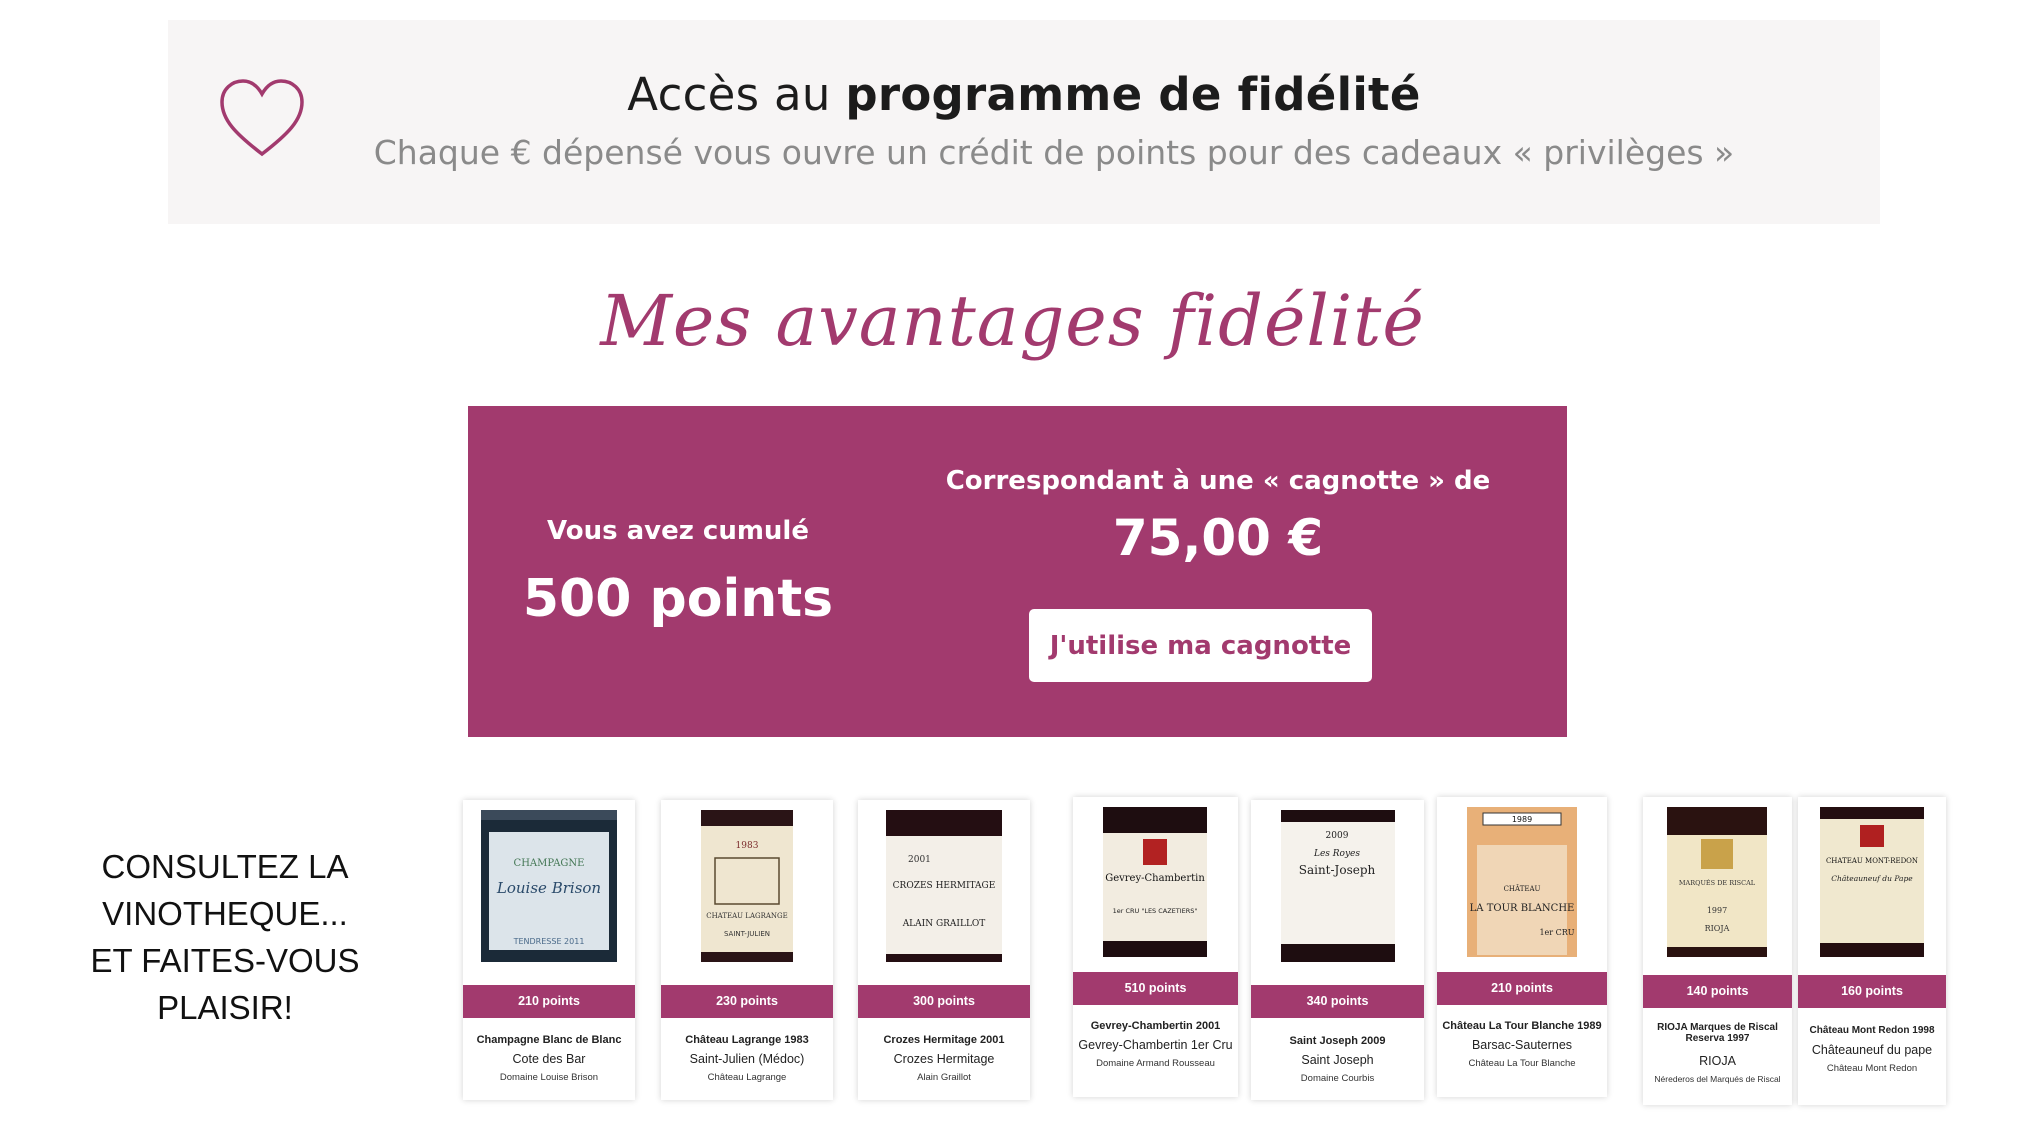  Describe the element at coordinates (1218, 481) in the screenshot. I see `cagnotte-label: Correspondant à une « cagnotte » de` at that location.